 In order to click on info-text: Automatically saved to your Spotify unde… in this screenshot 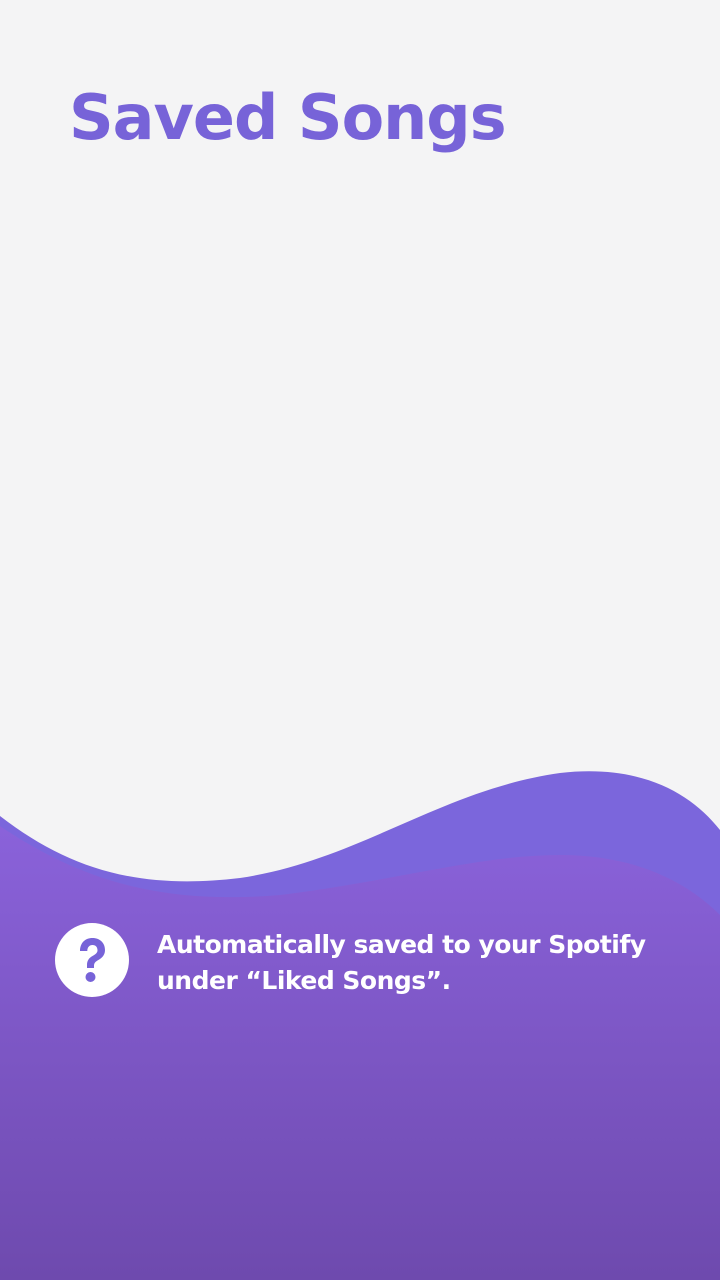, I will do `click(401, 962)`.